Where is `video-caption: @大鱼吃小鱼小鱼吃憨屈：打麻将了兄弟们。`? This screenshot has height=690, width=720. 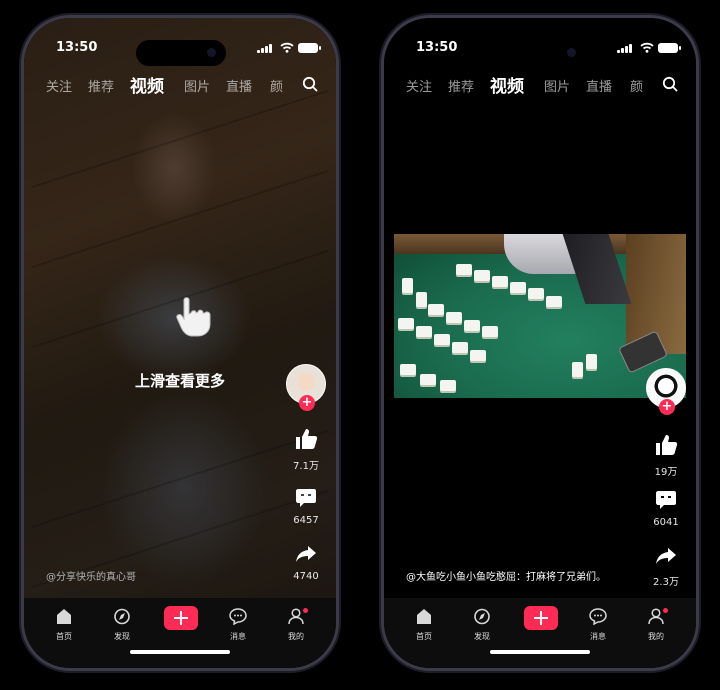 video-caption: @大鱼吃小鱼小鱼吃憨屈：打麻将了兄弟们。 is located at coordinates (506, 575).